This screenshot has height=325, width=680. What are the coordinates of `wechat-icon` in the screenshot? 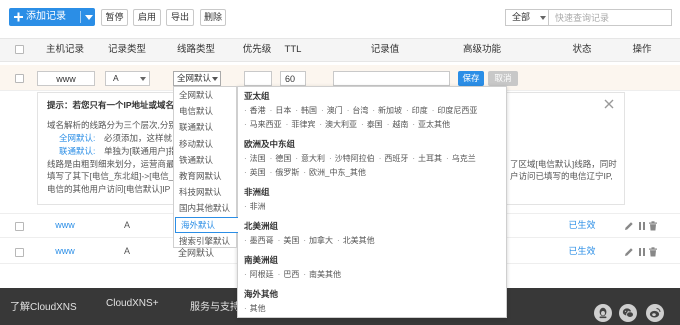 It's located at (628, 313).